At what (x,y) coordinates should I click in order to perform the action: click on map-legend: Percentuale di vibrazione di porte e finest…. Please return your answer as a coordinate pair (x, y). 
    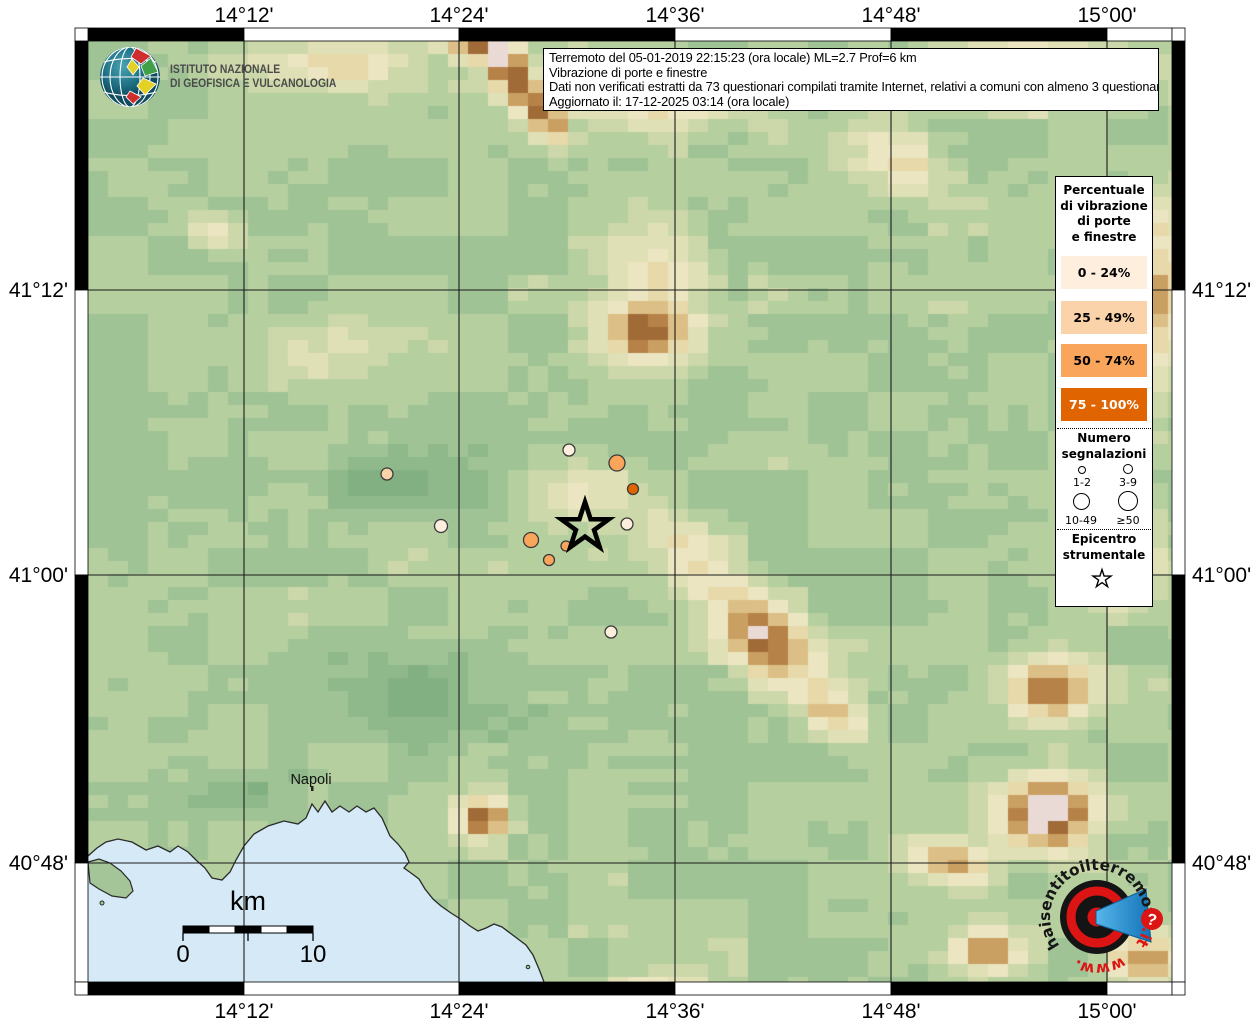
    Looking at the image, I should click on (1104, 391).